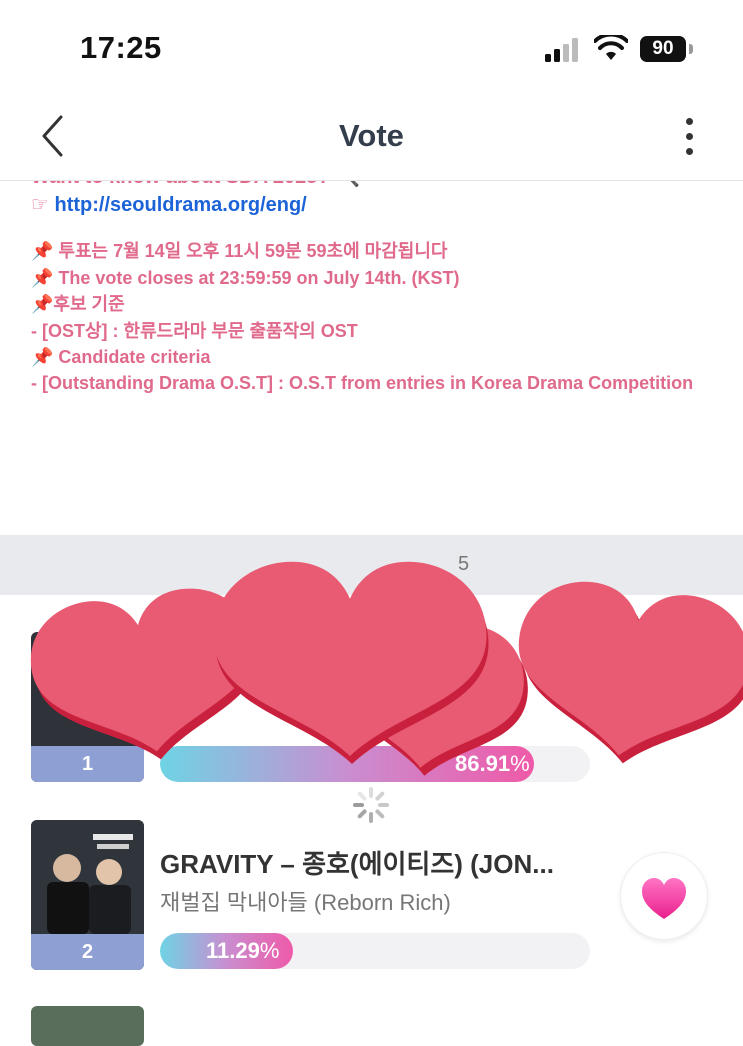  I want to click on battery-tip, so click(691, 49).